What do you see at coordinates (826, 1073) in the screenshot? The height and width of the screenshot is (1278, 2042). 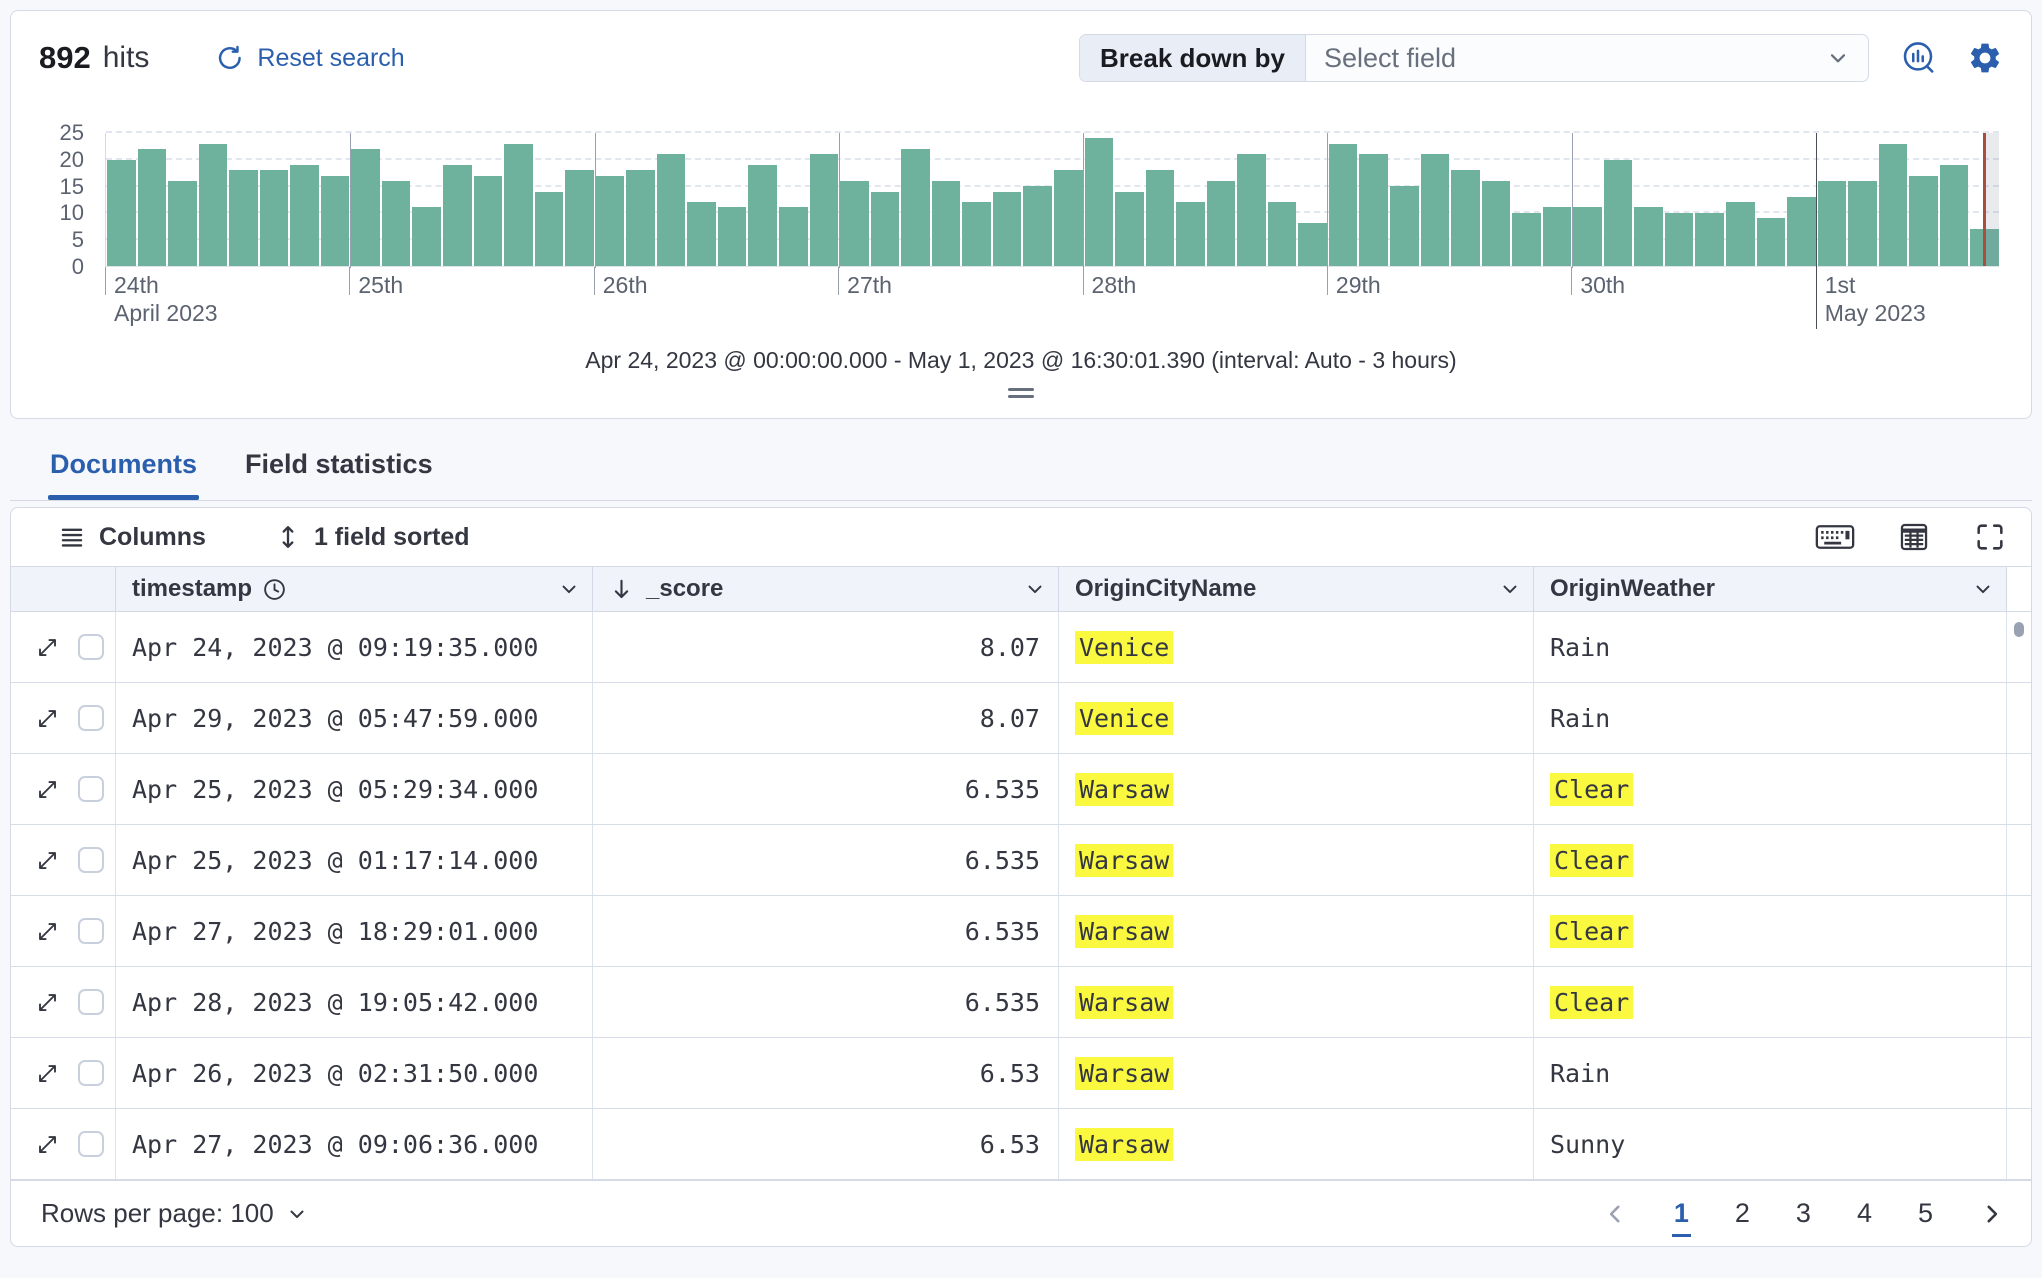 I see `score-cell: 6.53` at bounding box center [826, 1073].